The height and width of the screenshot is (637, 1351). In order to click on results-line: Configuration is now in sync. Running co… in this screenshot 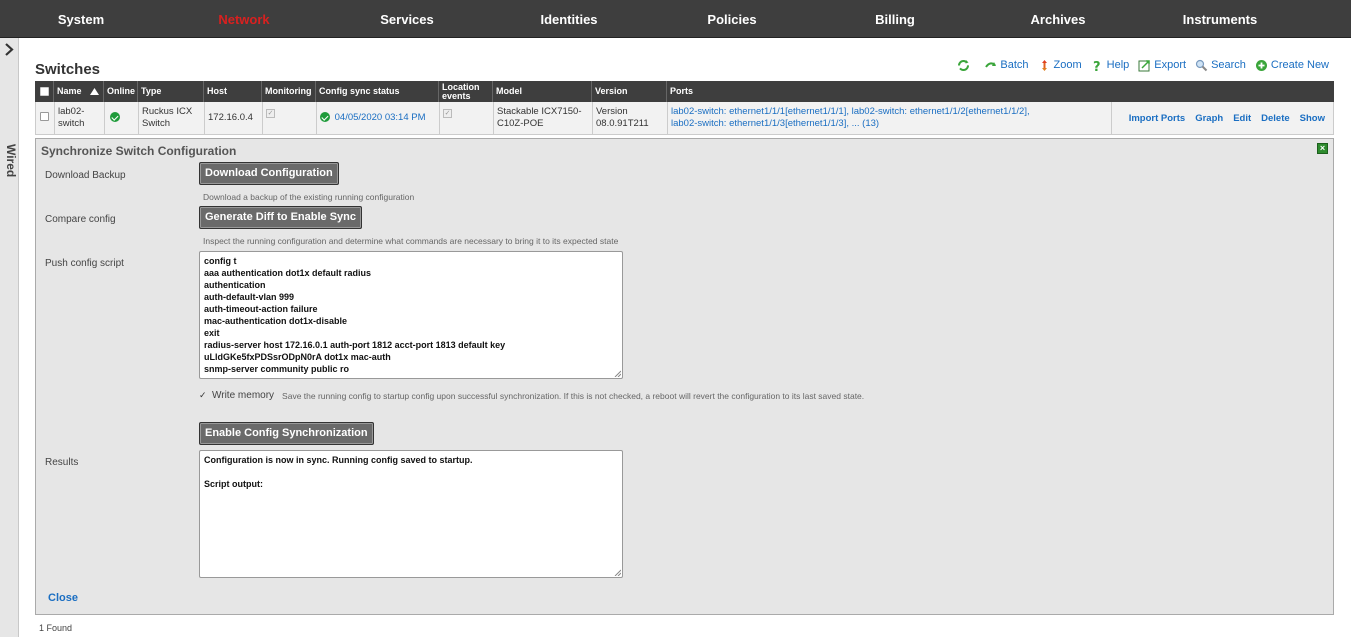, I will do `click(338, 460)`.